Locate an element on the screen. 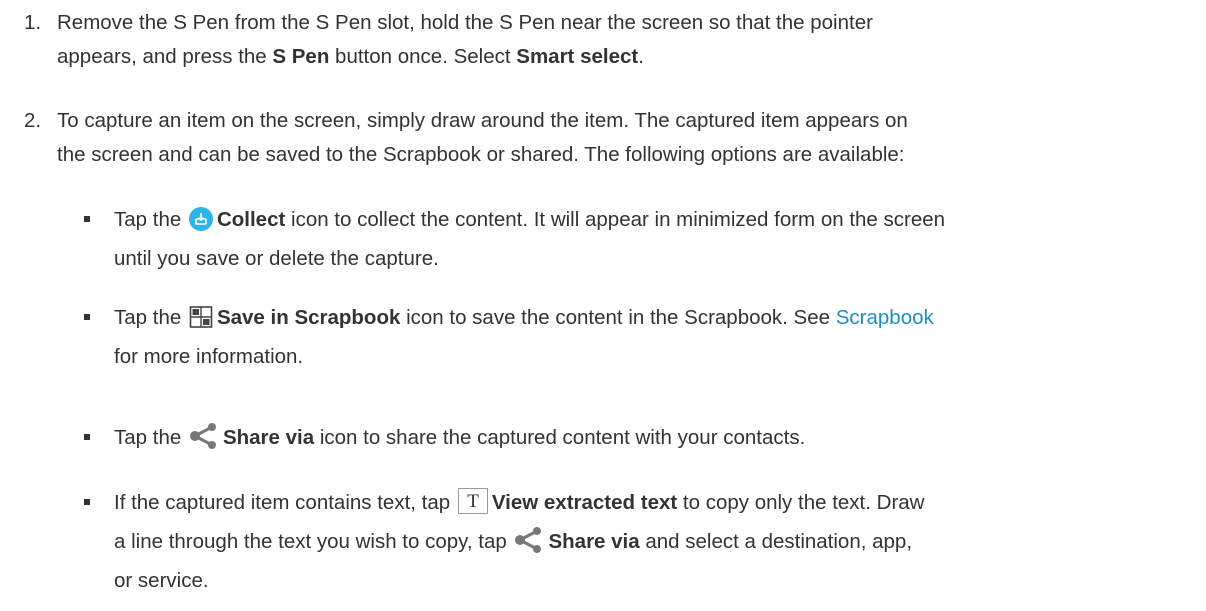  bullet-text-part: If the captured item contains text, tap is located at coordinates (285, 502).